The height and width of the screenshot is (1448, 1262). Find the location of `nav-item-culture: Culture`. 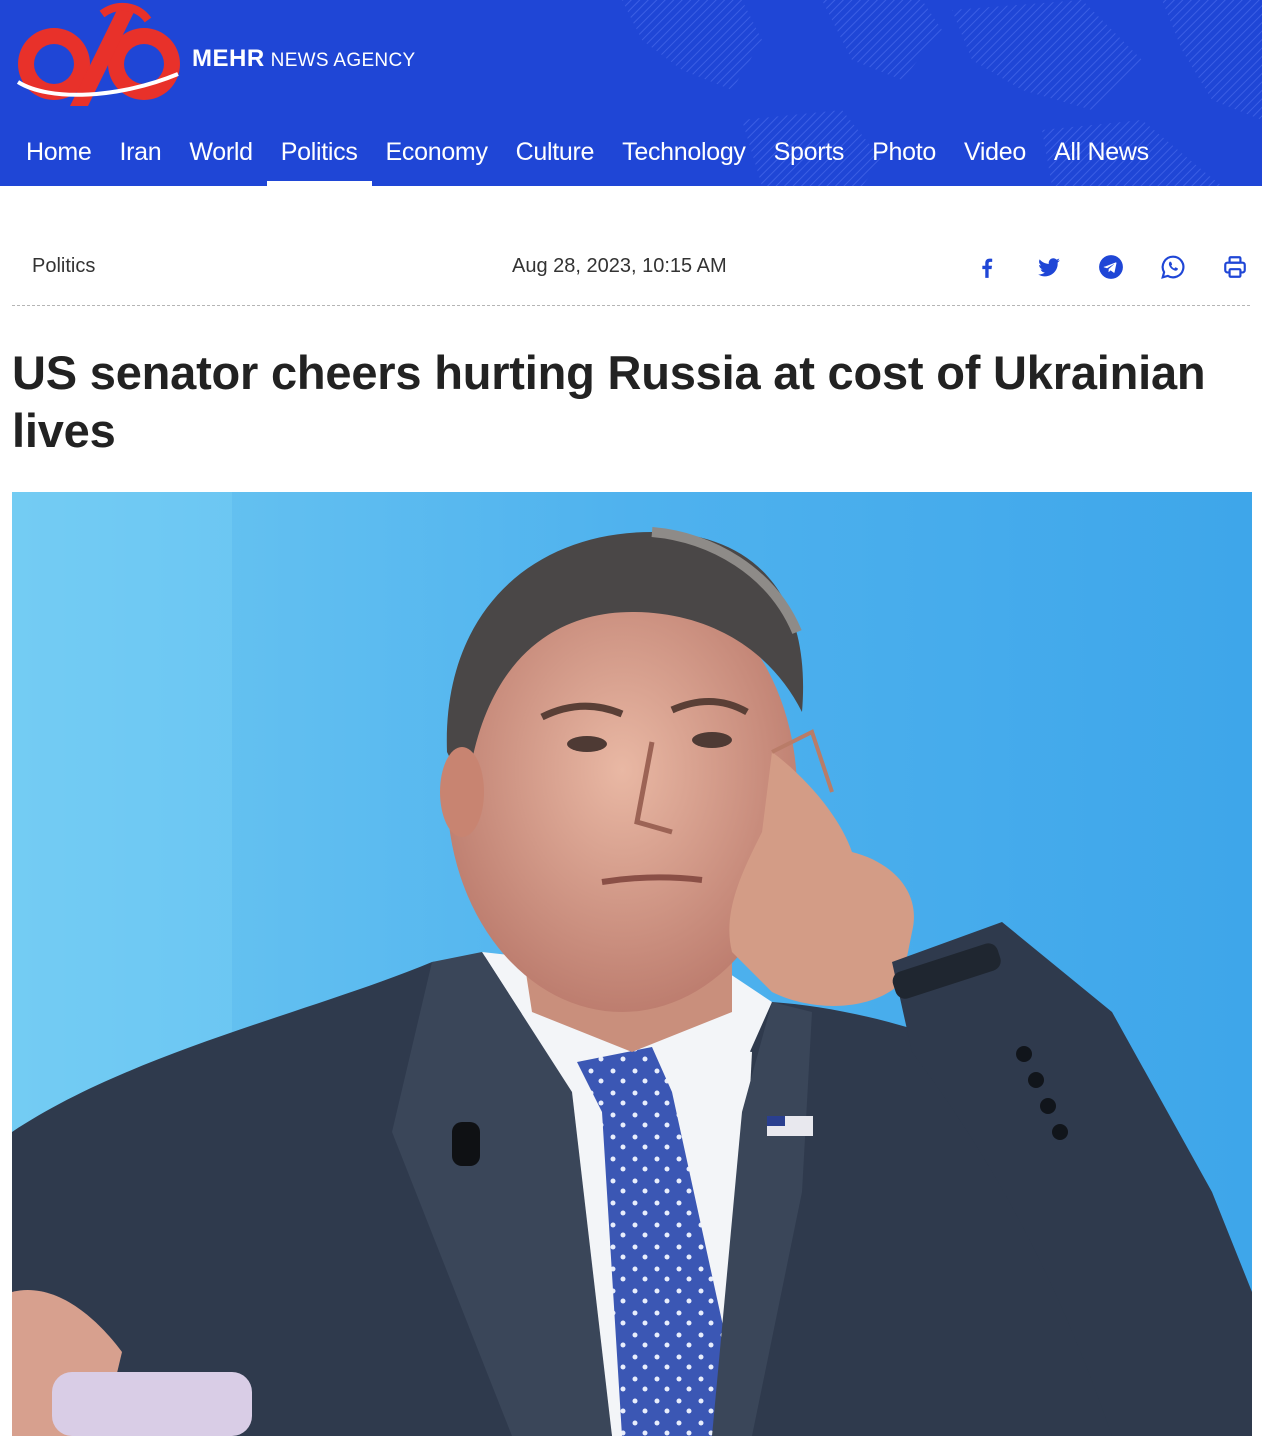

nav-item-culture: Culture is located at coordinates (555, 157).